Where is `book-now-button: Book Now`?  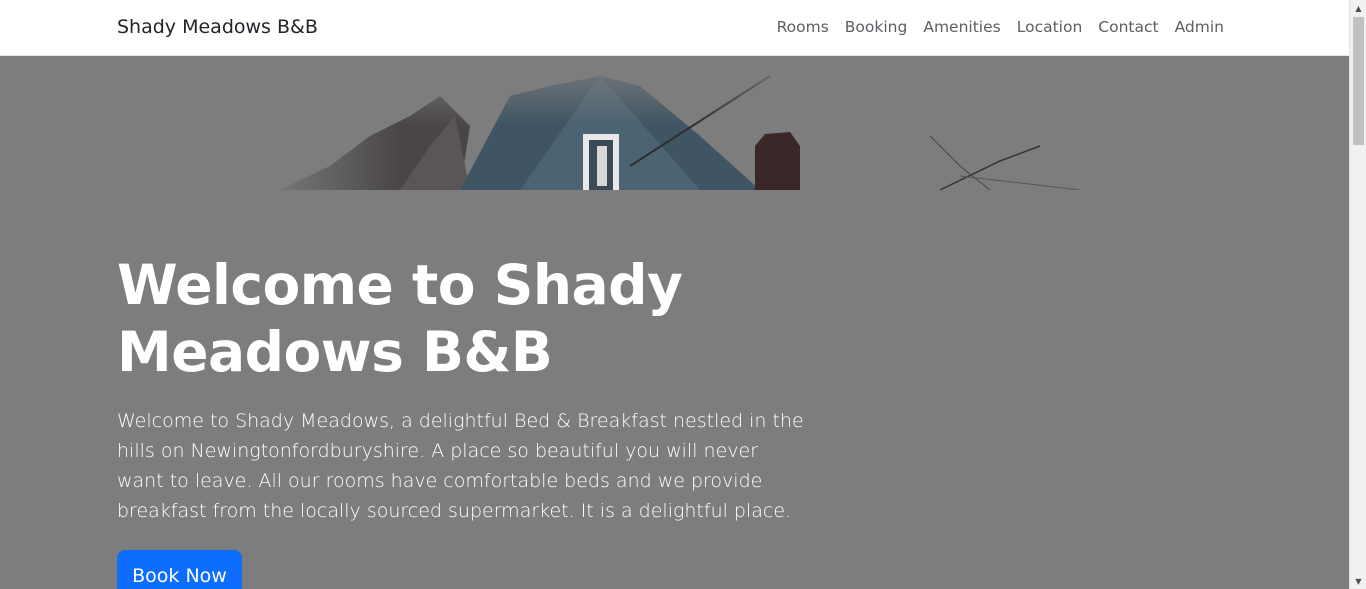
book-now-button: Book Now is located at coordinates (179, 569).